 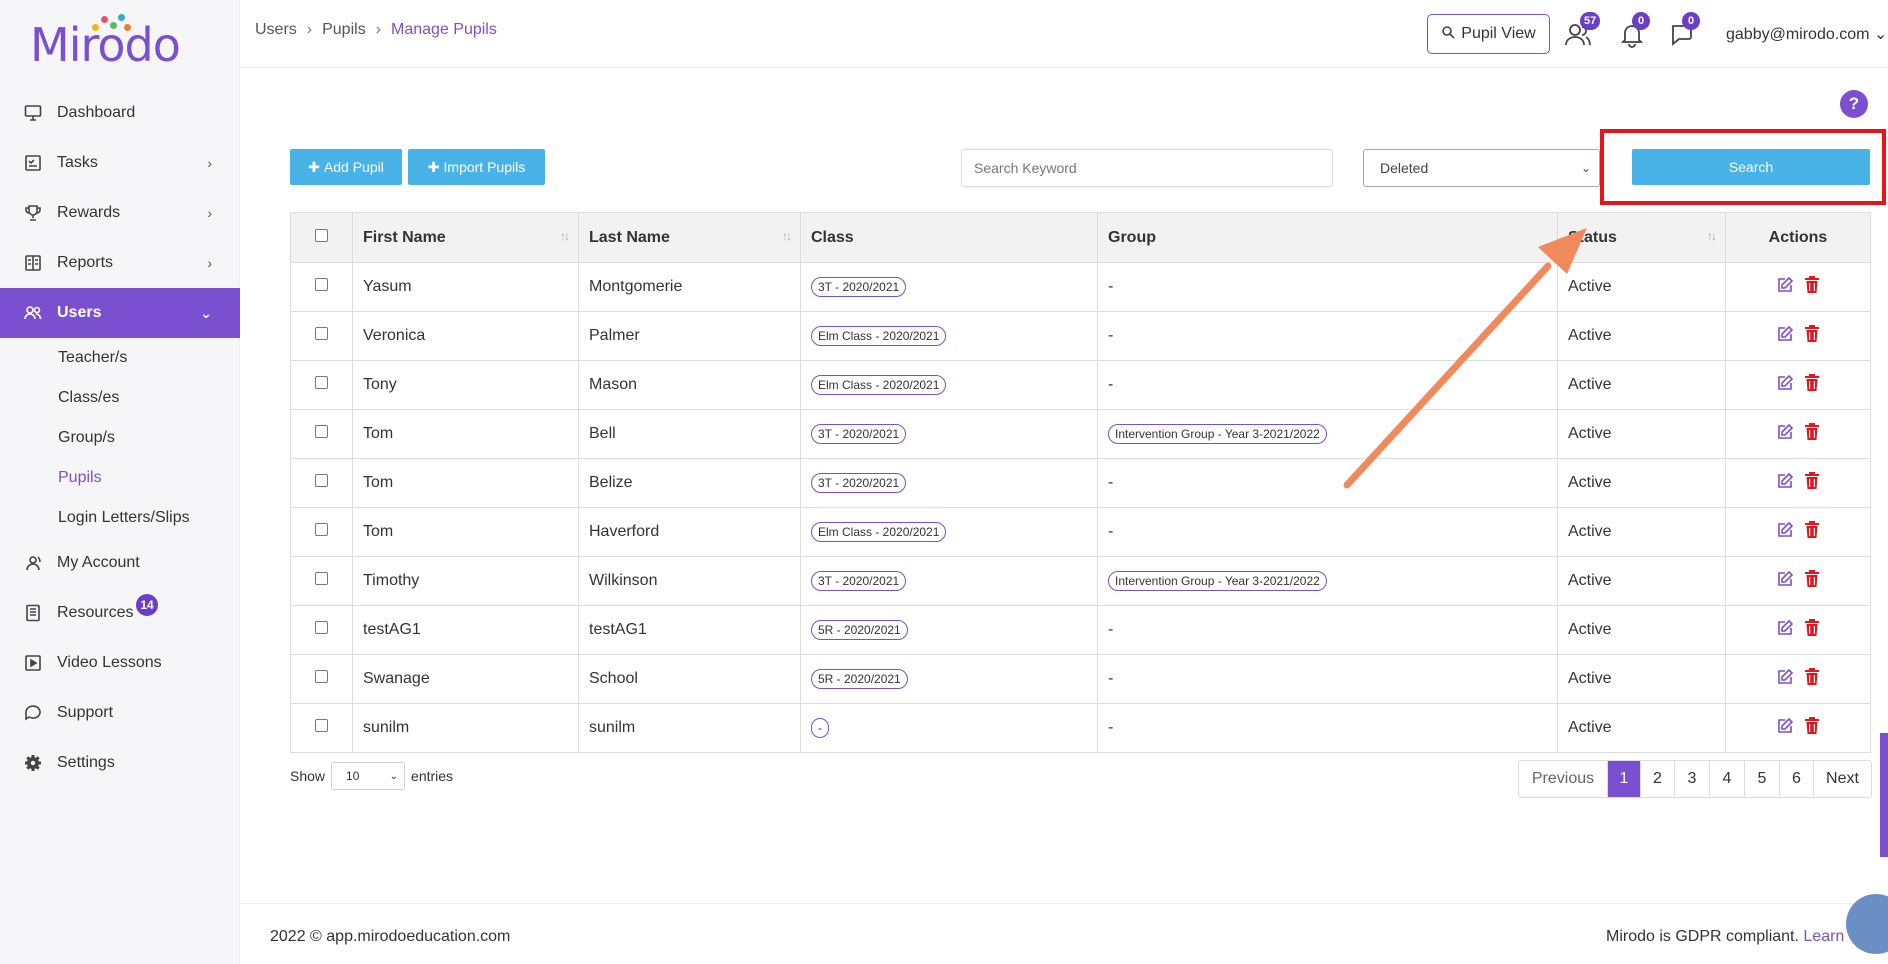 I want to click on bell-icon: 0, so click(x=1634, y=30).